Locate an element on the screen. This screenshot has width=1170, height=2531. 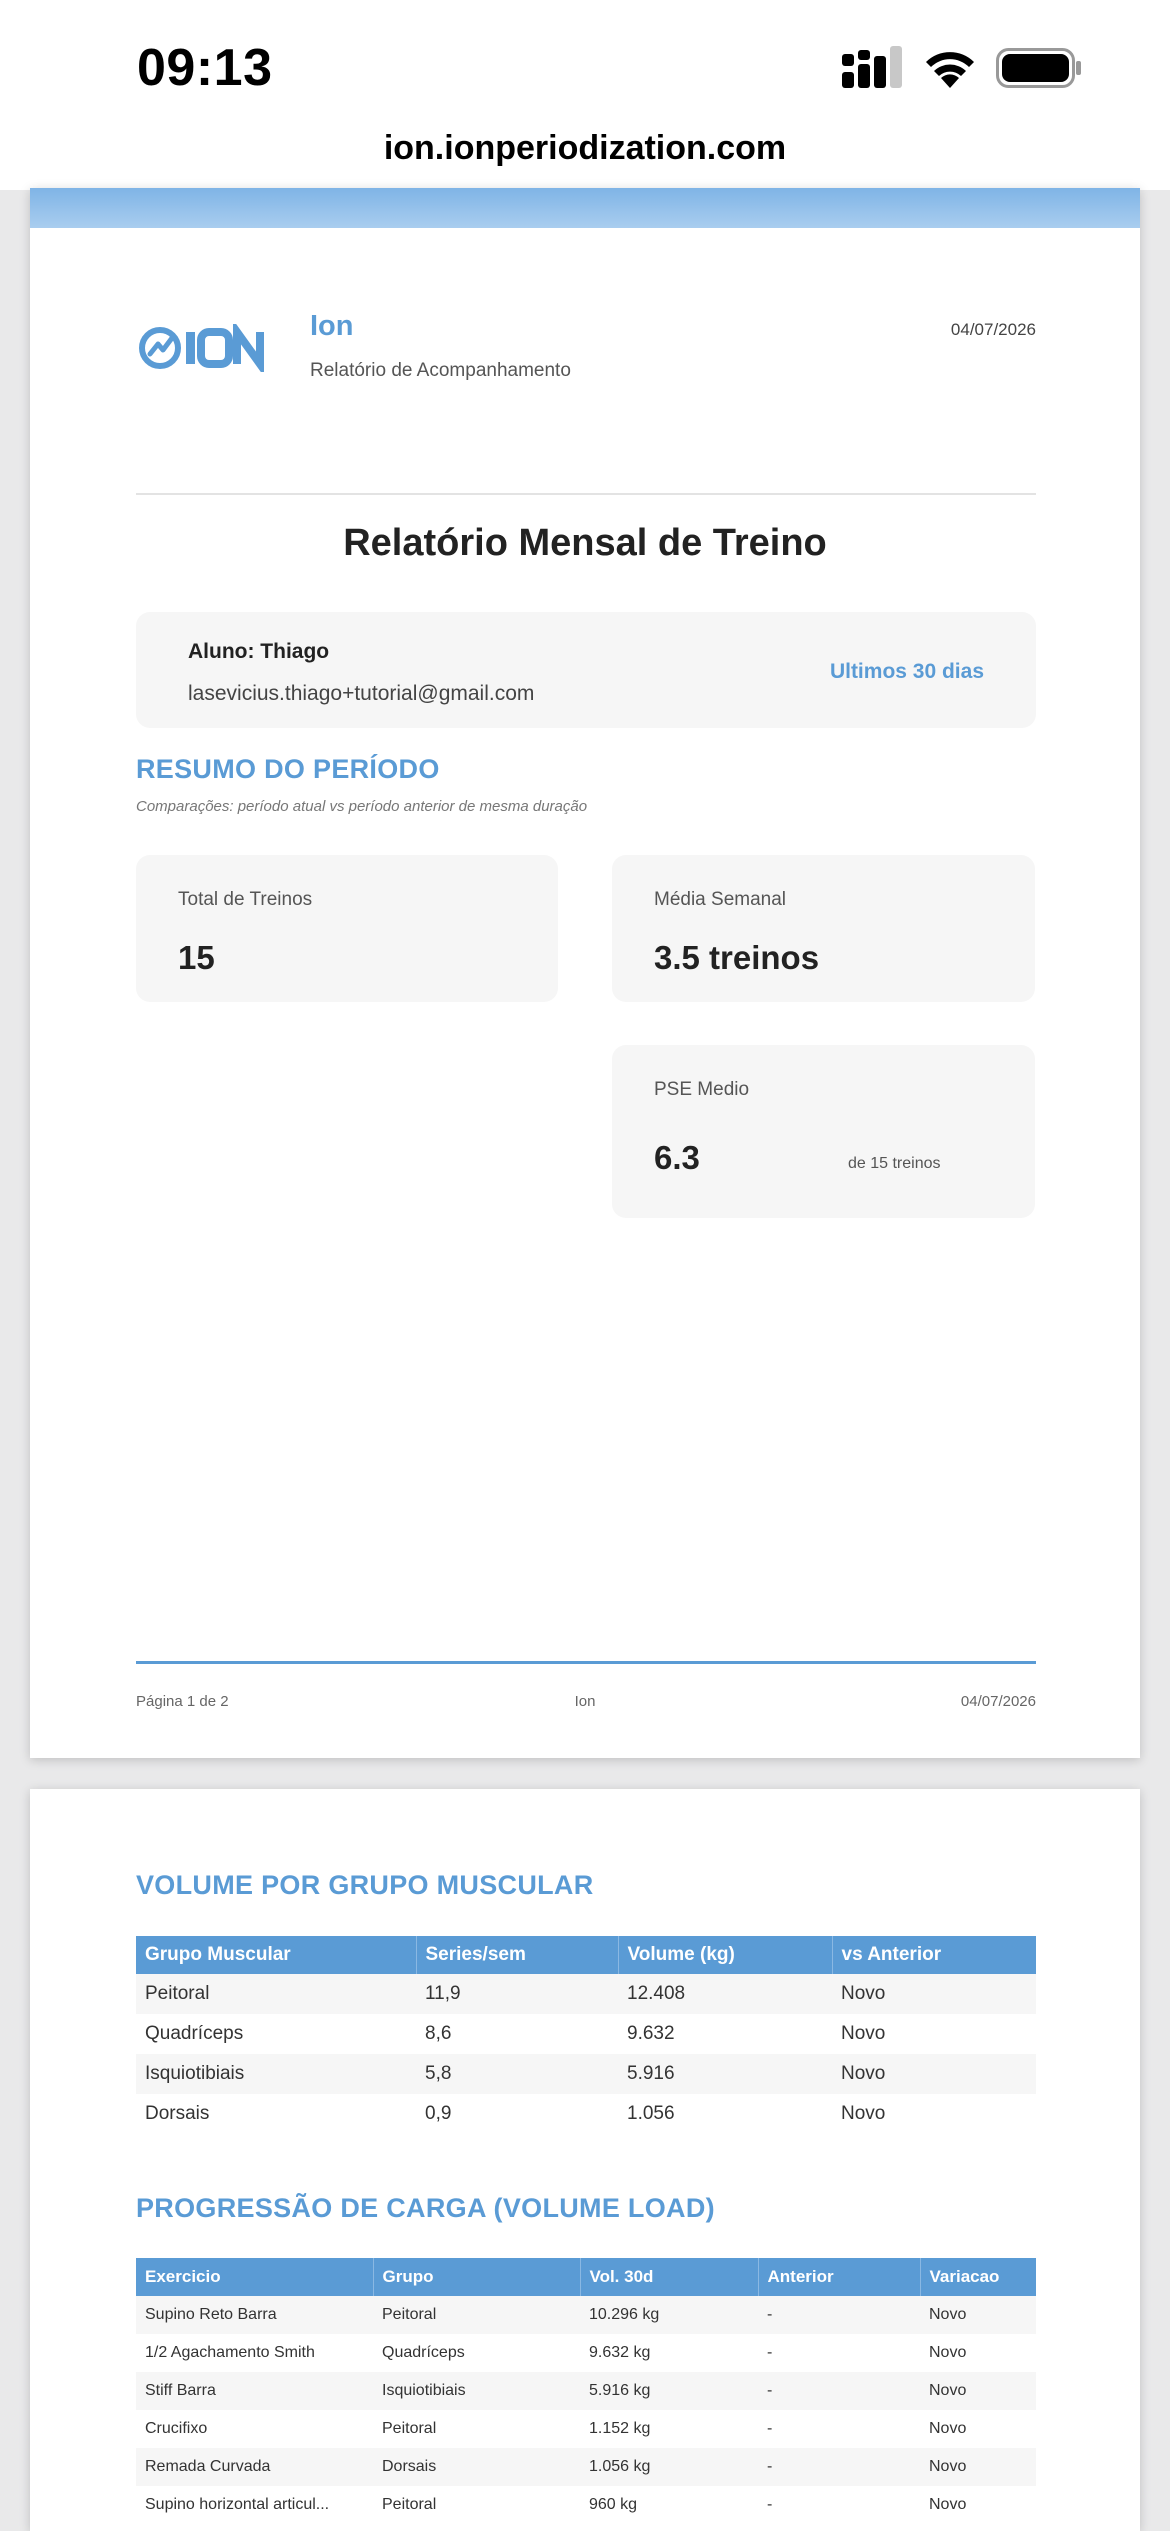
table-cell: Stiff Barra is located at coordinates (254, 2391).